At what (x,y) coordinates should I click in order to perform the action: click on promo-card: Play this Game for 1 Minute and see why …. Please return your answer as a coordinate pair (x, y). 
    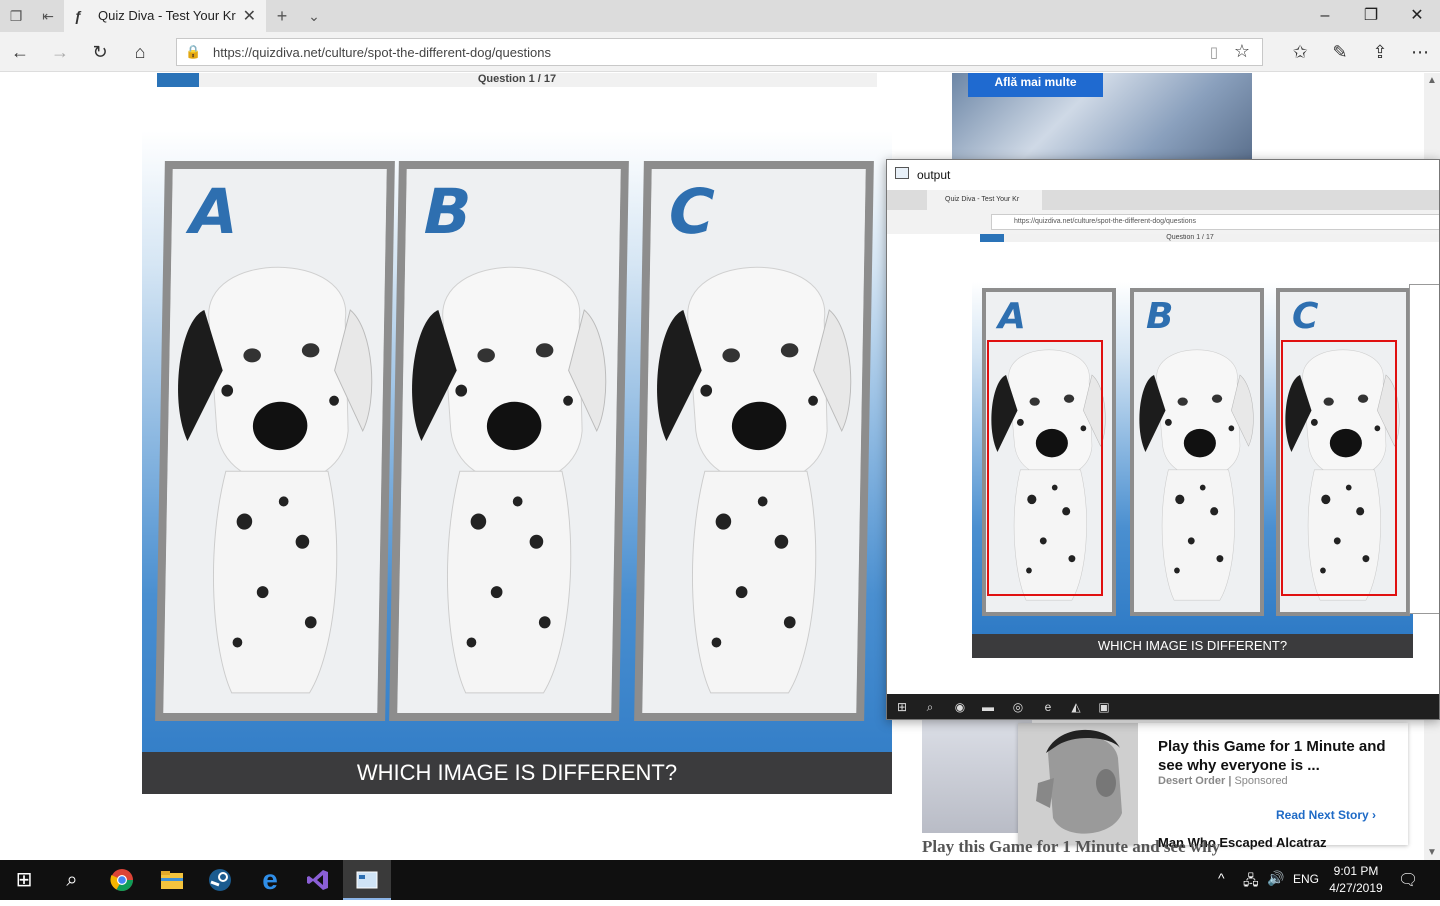
    Looking at the image, I should click on (1213, 786).